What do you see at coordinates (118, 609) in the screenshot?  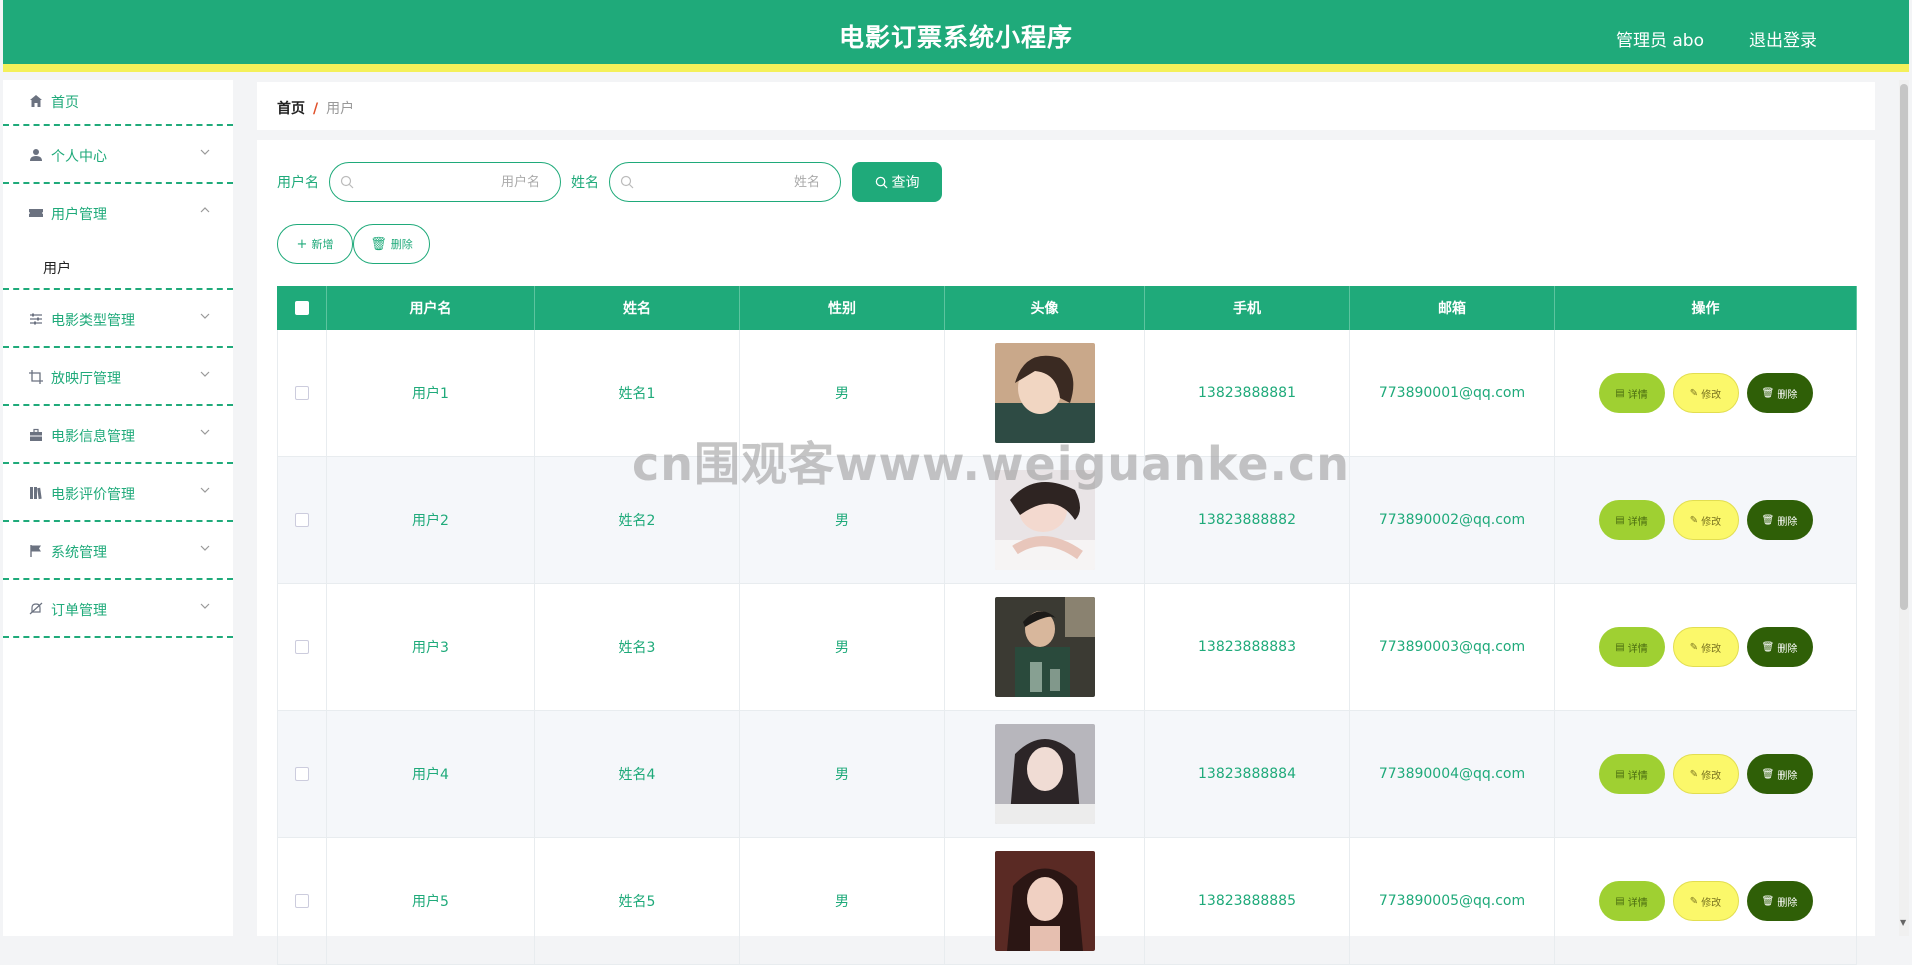 I see `sidebar-item-orders: 订单管理` at bounding box center [118, 609].